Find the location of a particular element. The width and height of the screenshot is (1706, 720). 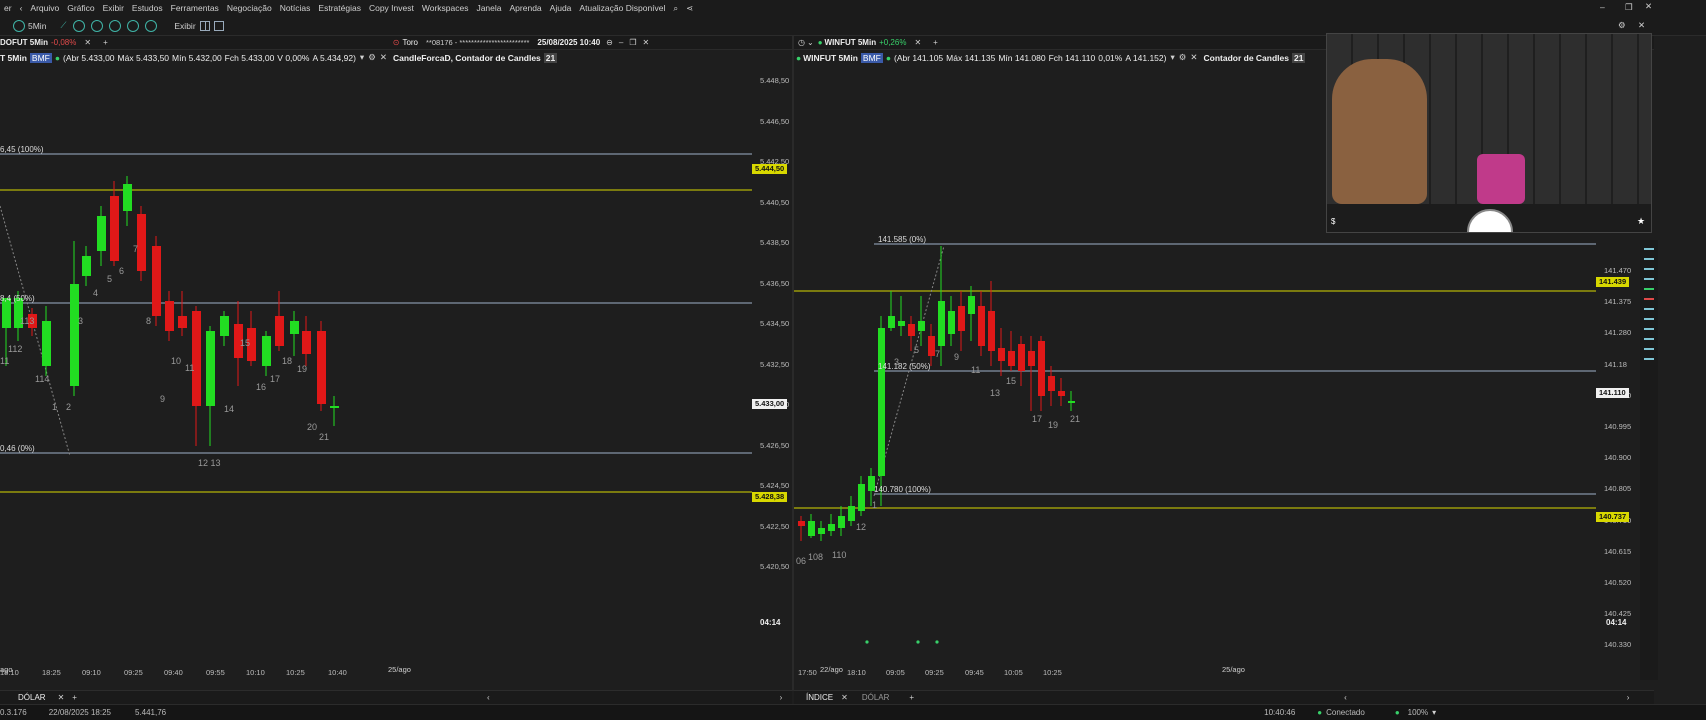

trendline-tool-icon is located at coordinates (1649, 249).